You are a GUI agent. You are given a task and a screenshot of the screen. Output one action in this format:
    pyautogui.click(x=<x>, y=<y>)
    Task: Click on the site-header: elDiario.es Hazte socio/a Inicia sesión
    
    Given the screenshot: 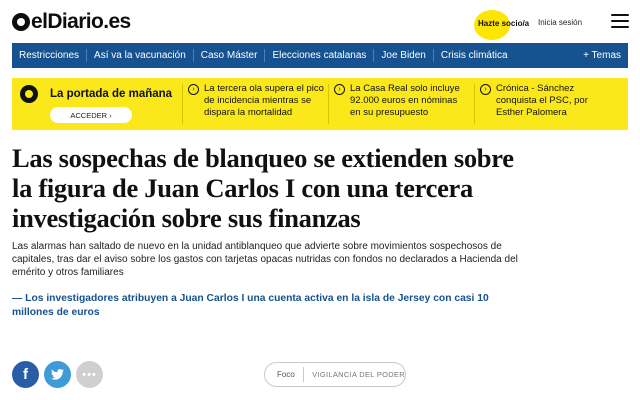 What is the action you would take?
    pyautogui.click(x=320, y=21)
    